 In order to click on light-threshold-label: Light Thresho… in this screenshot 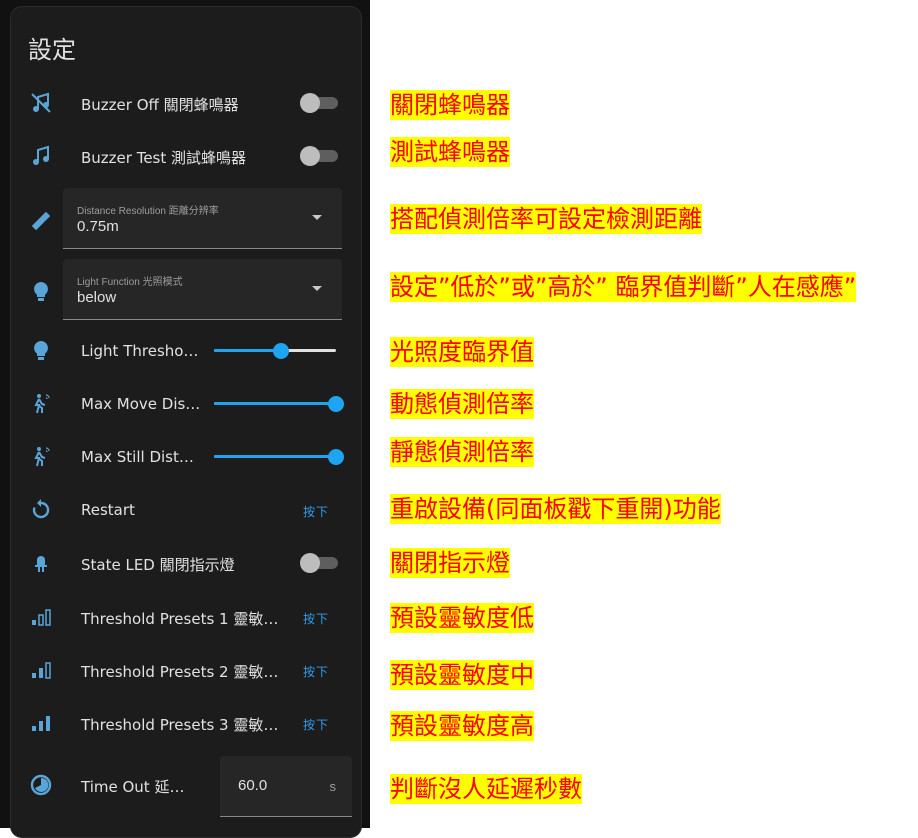, I will do `click(140, 351)`.